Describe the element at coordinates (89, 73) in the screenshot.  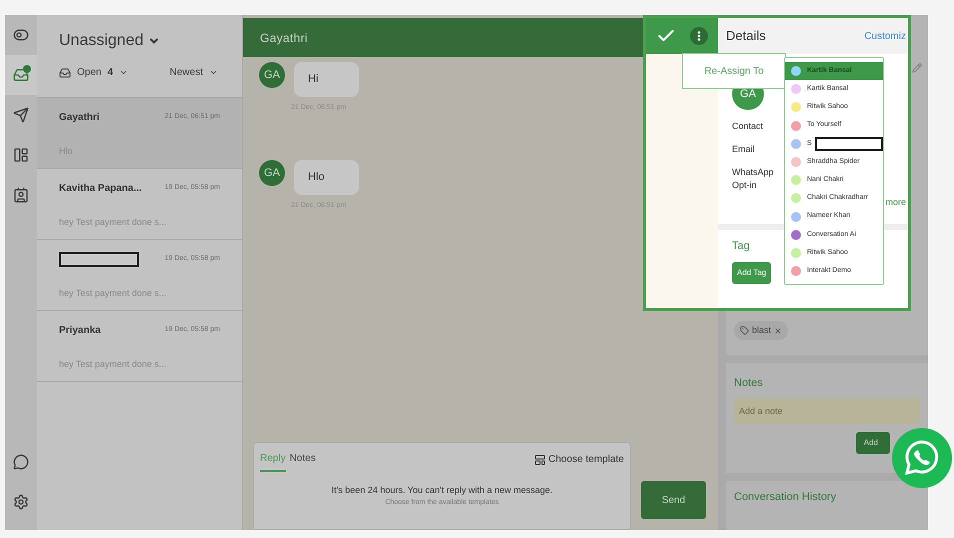
I see `status-label: Open` at that location.